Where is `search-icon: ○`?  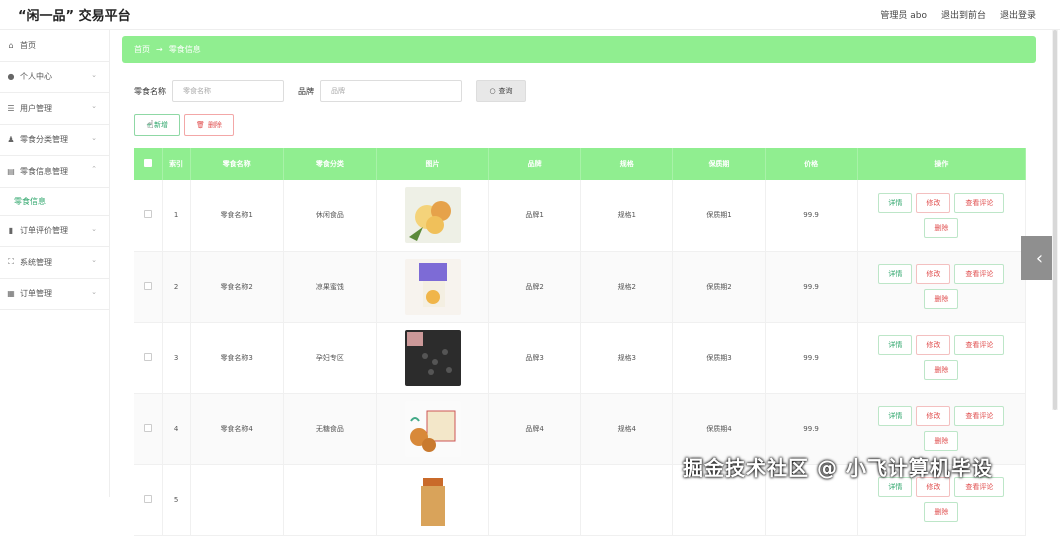
search-icon: ○ is located at coordinates (492, 91).